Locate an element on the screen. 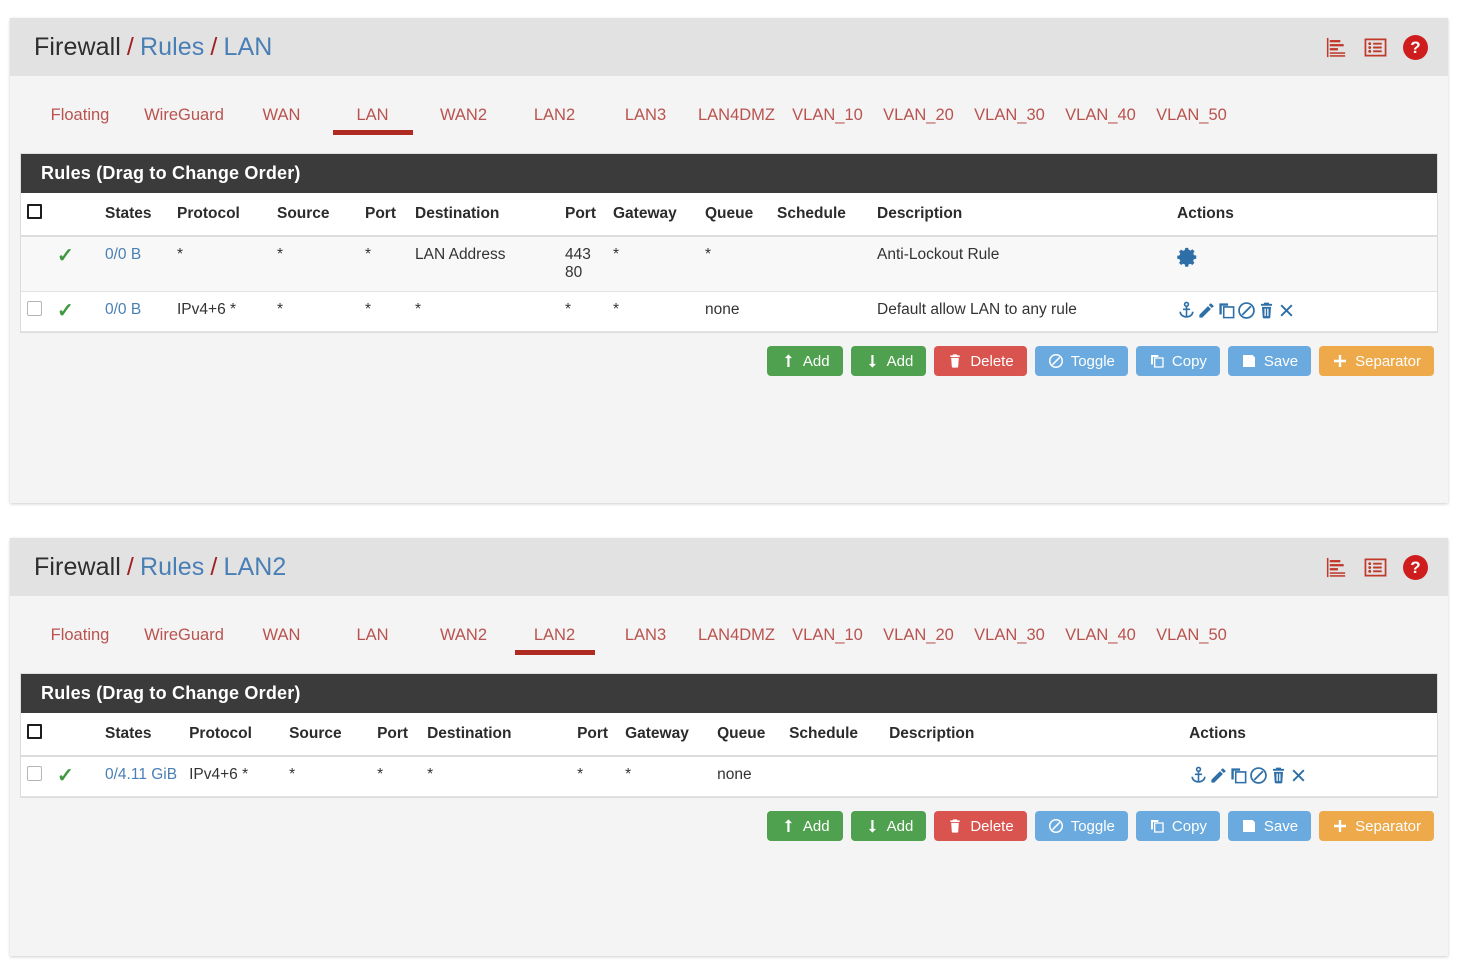 Image resolution: width=1458 pixels, height=960 pixels. panel-header-bar: Firewall / Rules / LAN? is located at coordinates (729, 47).